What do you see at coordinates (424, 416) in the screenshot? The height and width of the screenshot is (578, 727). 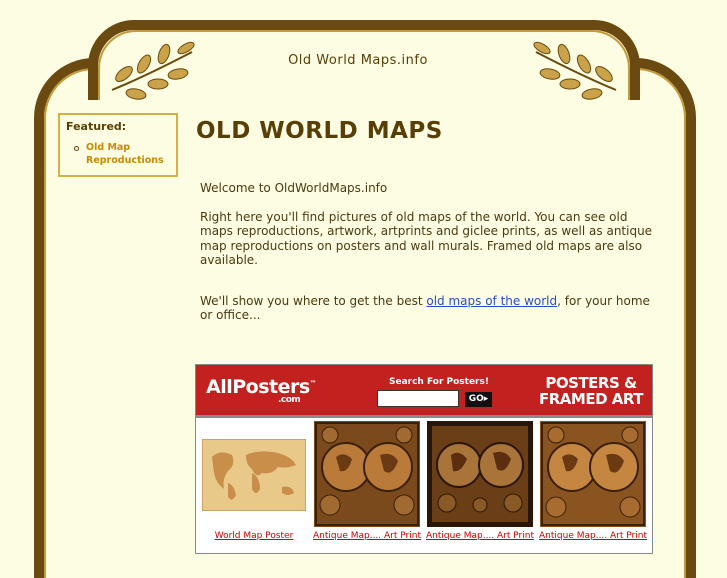 I see `allposters-divider` at bounding box center [424, 416].